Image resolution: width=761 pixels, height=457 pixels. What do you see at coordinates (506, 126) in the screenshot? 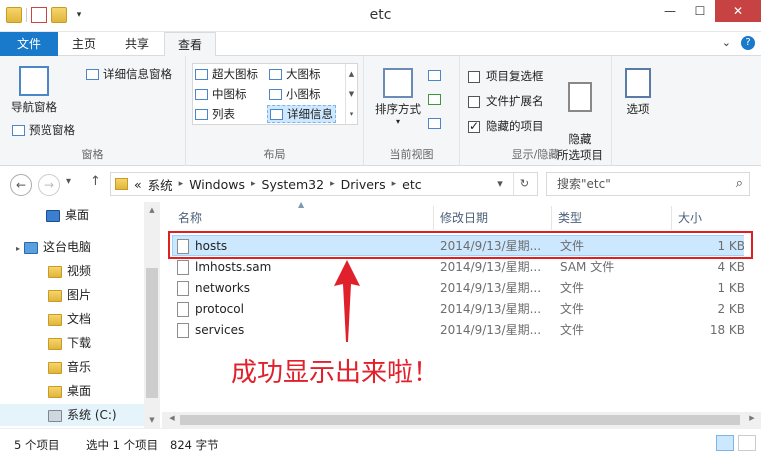
I see `hidden-items-toggle: 隐藏的项目` at bounding box center [506, 126].